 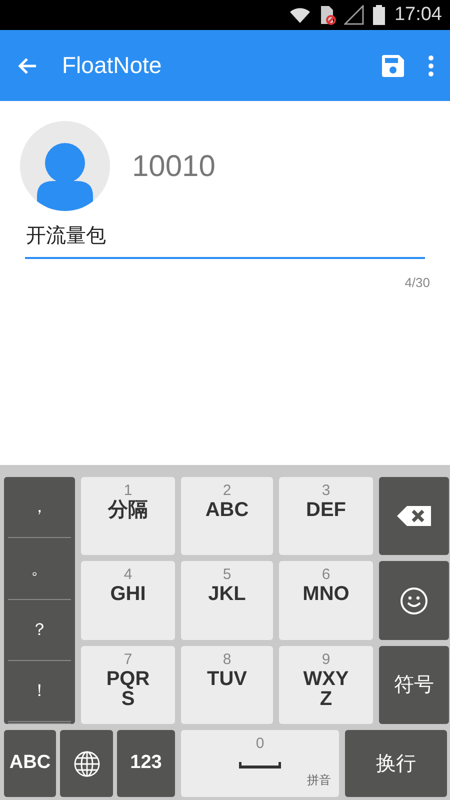 What do you see at coordinates (326, 516) in the screenshot?
I see `letter-key: 3 DEF` at bounding box center [326, 516].